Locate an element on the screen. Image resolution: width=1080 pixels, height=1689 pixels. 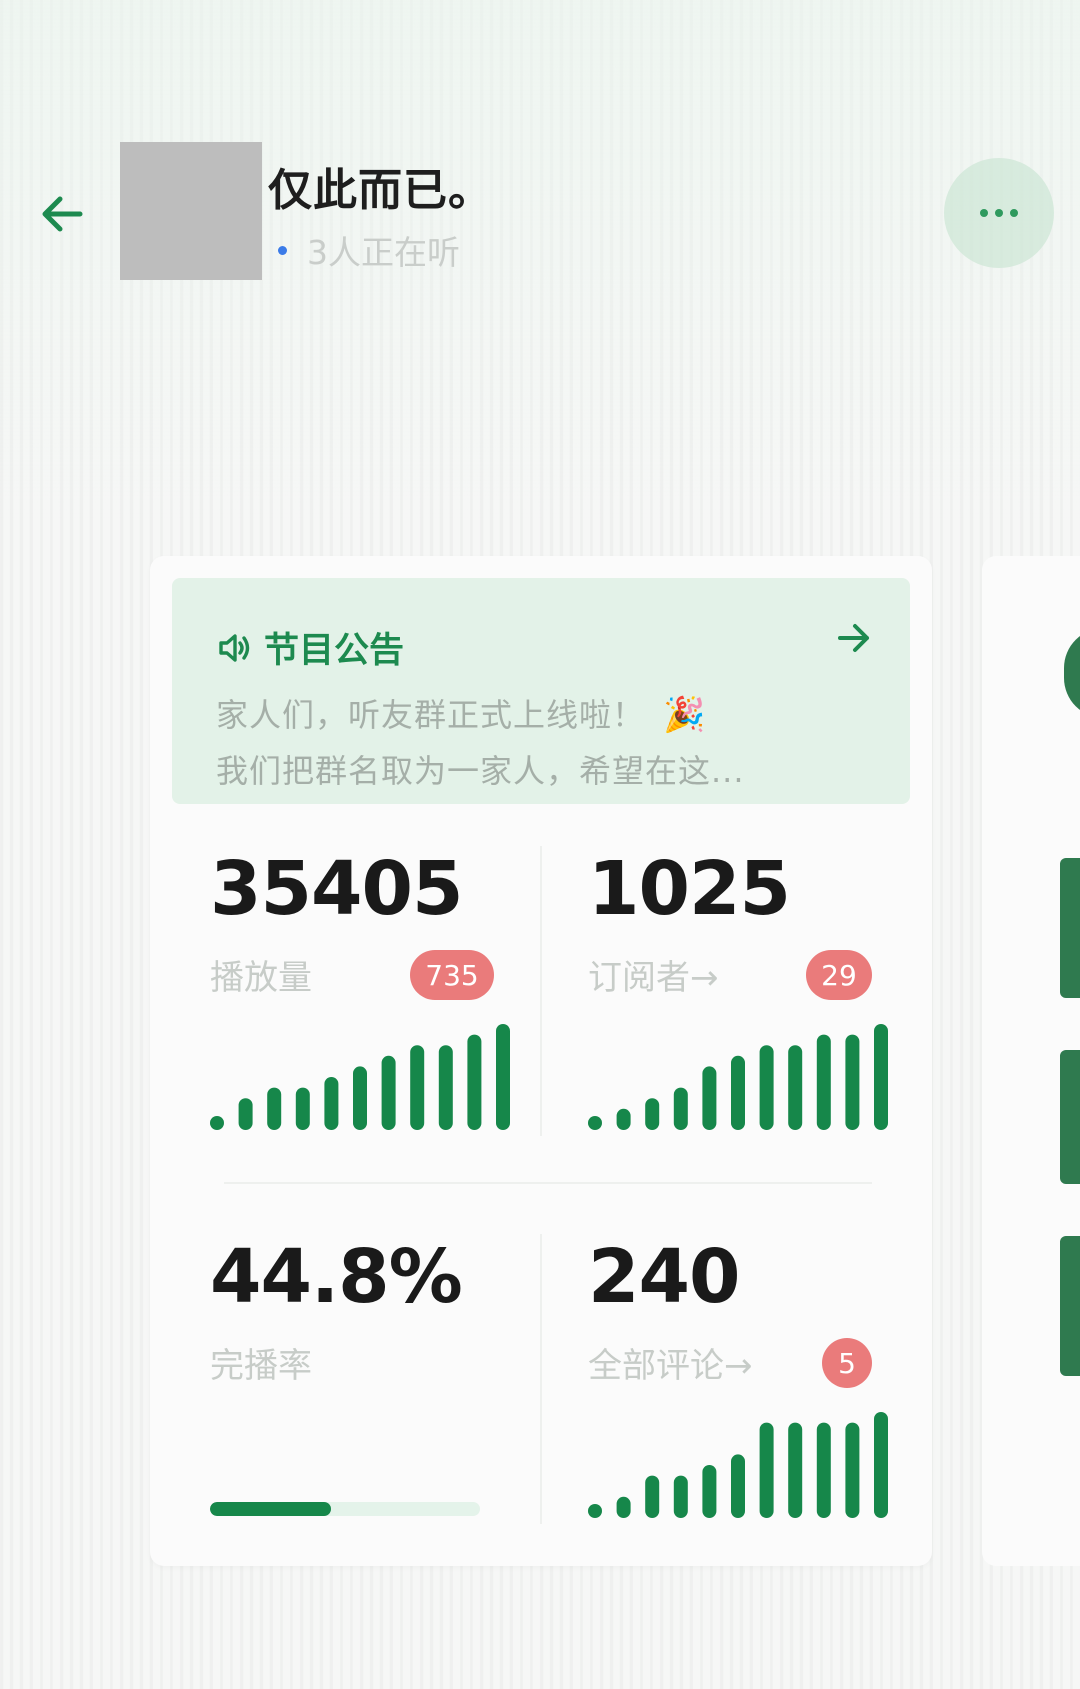
completion-progress-bar is located at coordinates (345, 1509).